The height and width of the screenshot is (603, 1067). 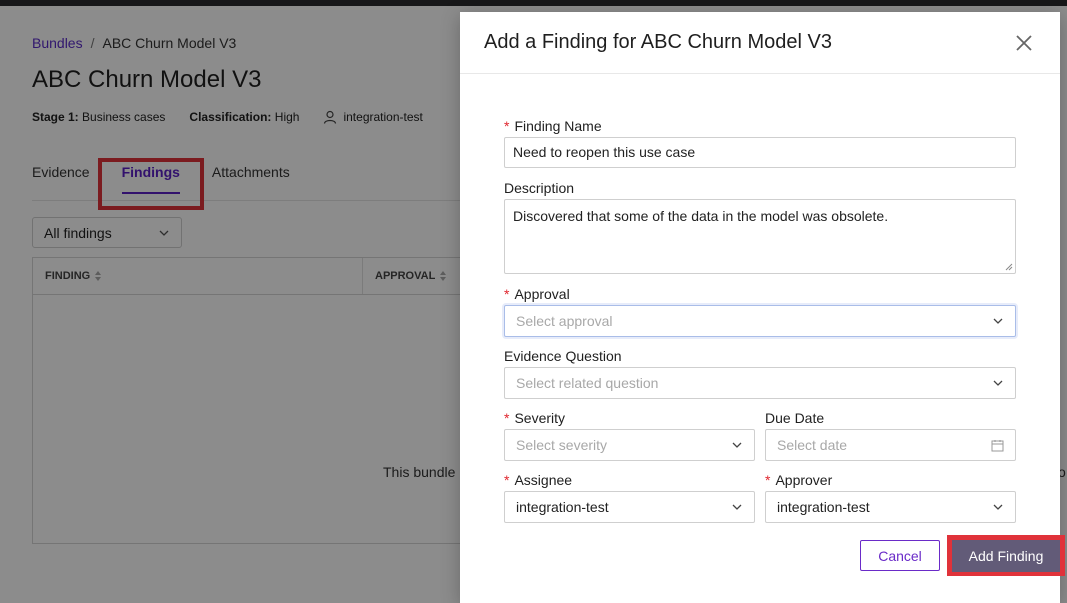 What do you see at coordinates (890, 445) in the screenshot?
I see `due-date-picker: Select date` at bounding box center [890, 445].